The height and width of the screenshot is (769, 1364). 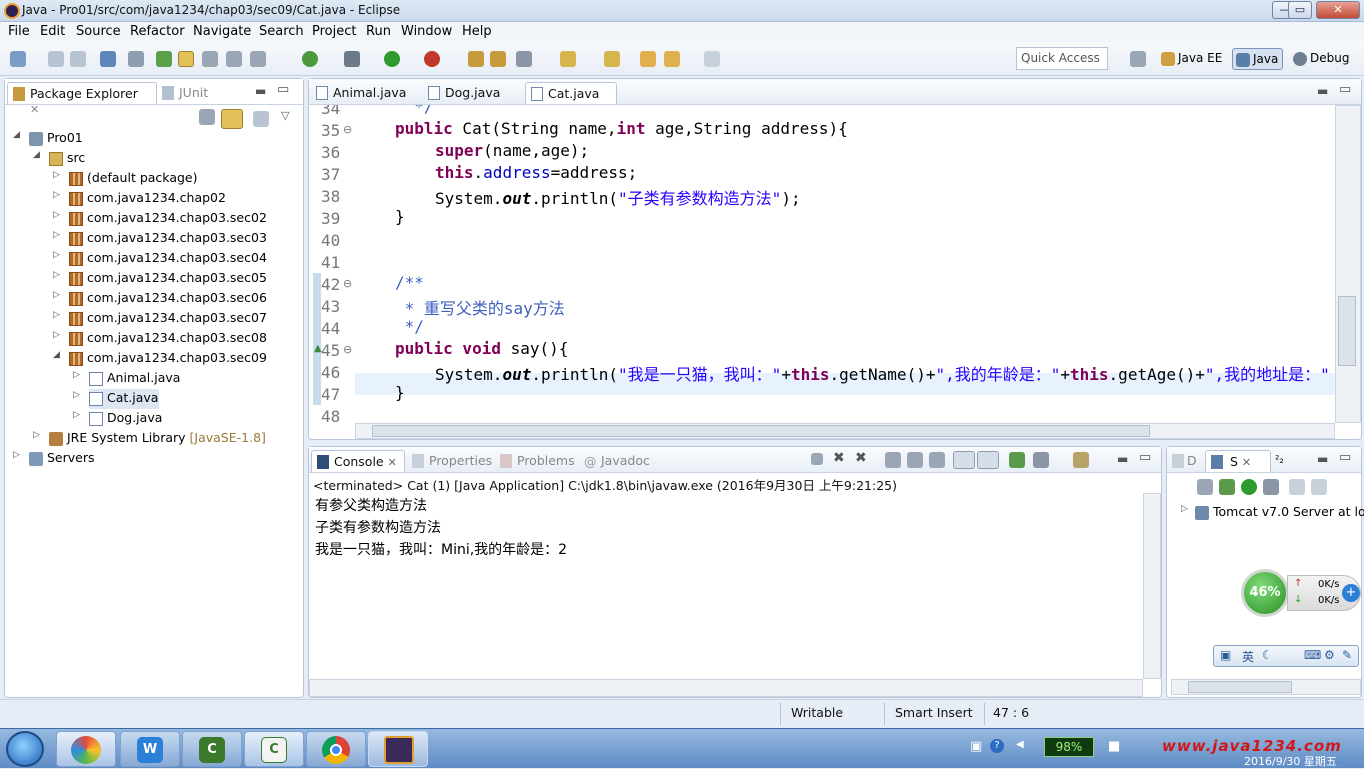 I want to click on tab-overflow: ²₂, so click(x=1280, y=461).